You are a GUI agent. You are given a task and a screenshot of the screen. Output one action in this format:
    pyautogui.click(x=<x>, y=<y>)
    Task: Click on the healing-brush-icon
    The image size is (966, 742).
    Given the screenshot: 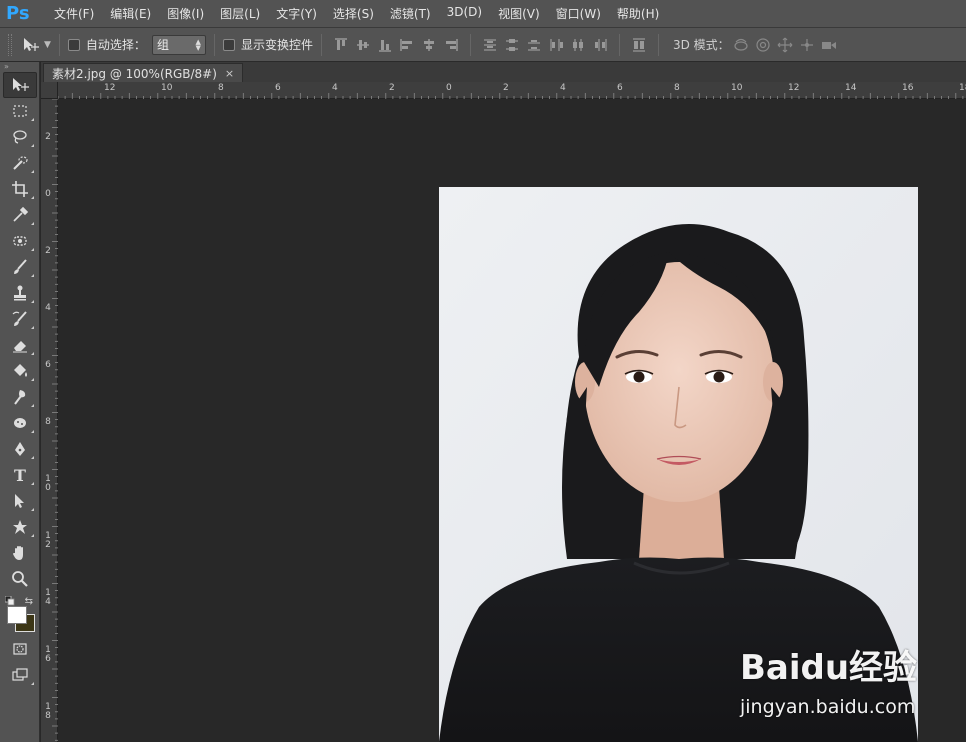 What is the action you would take?
    pyautogui.click(x=20, y=241)
    